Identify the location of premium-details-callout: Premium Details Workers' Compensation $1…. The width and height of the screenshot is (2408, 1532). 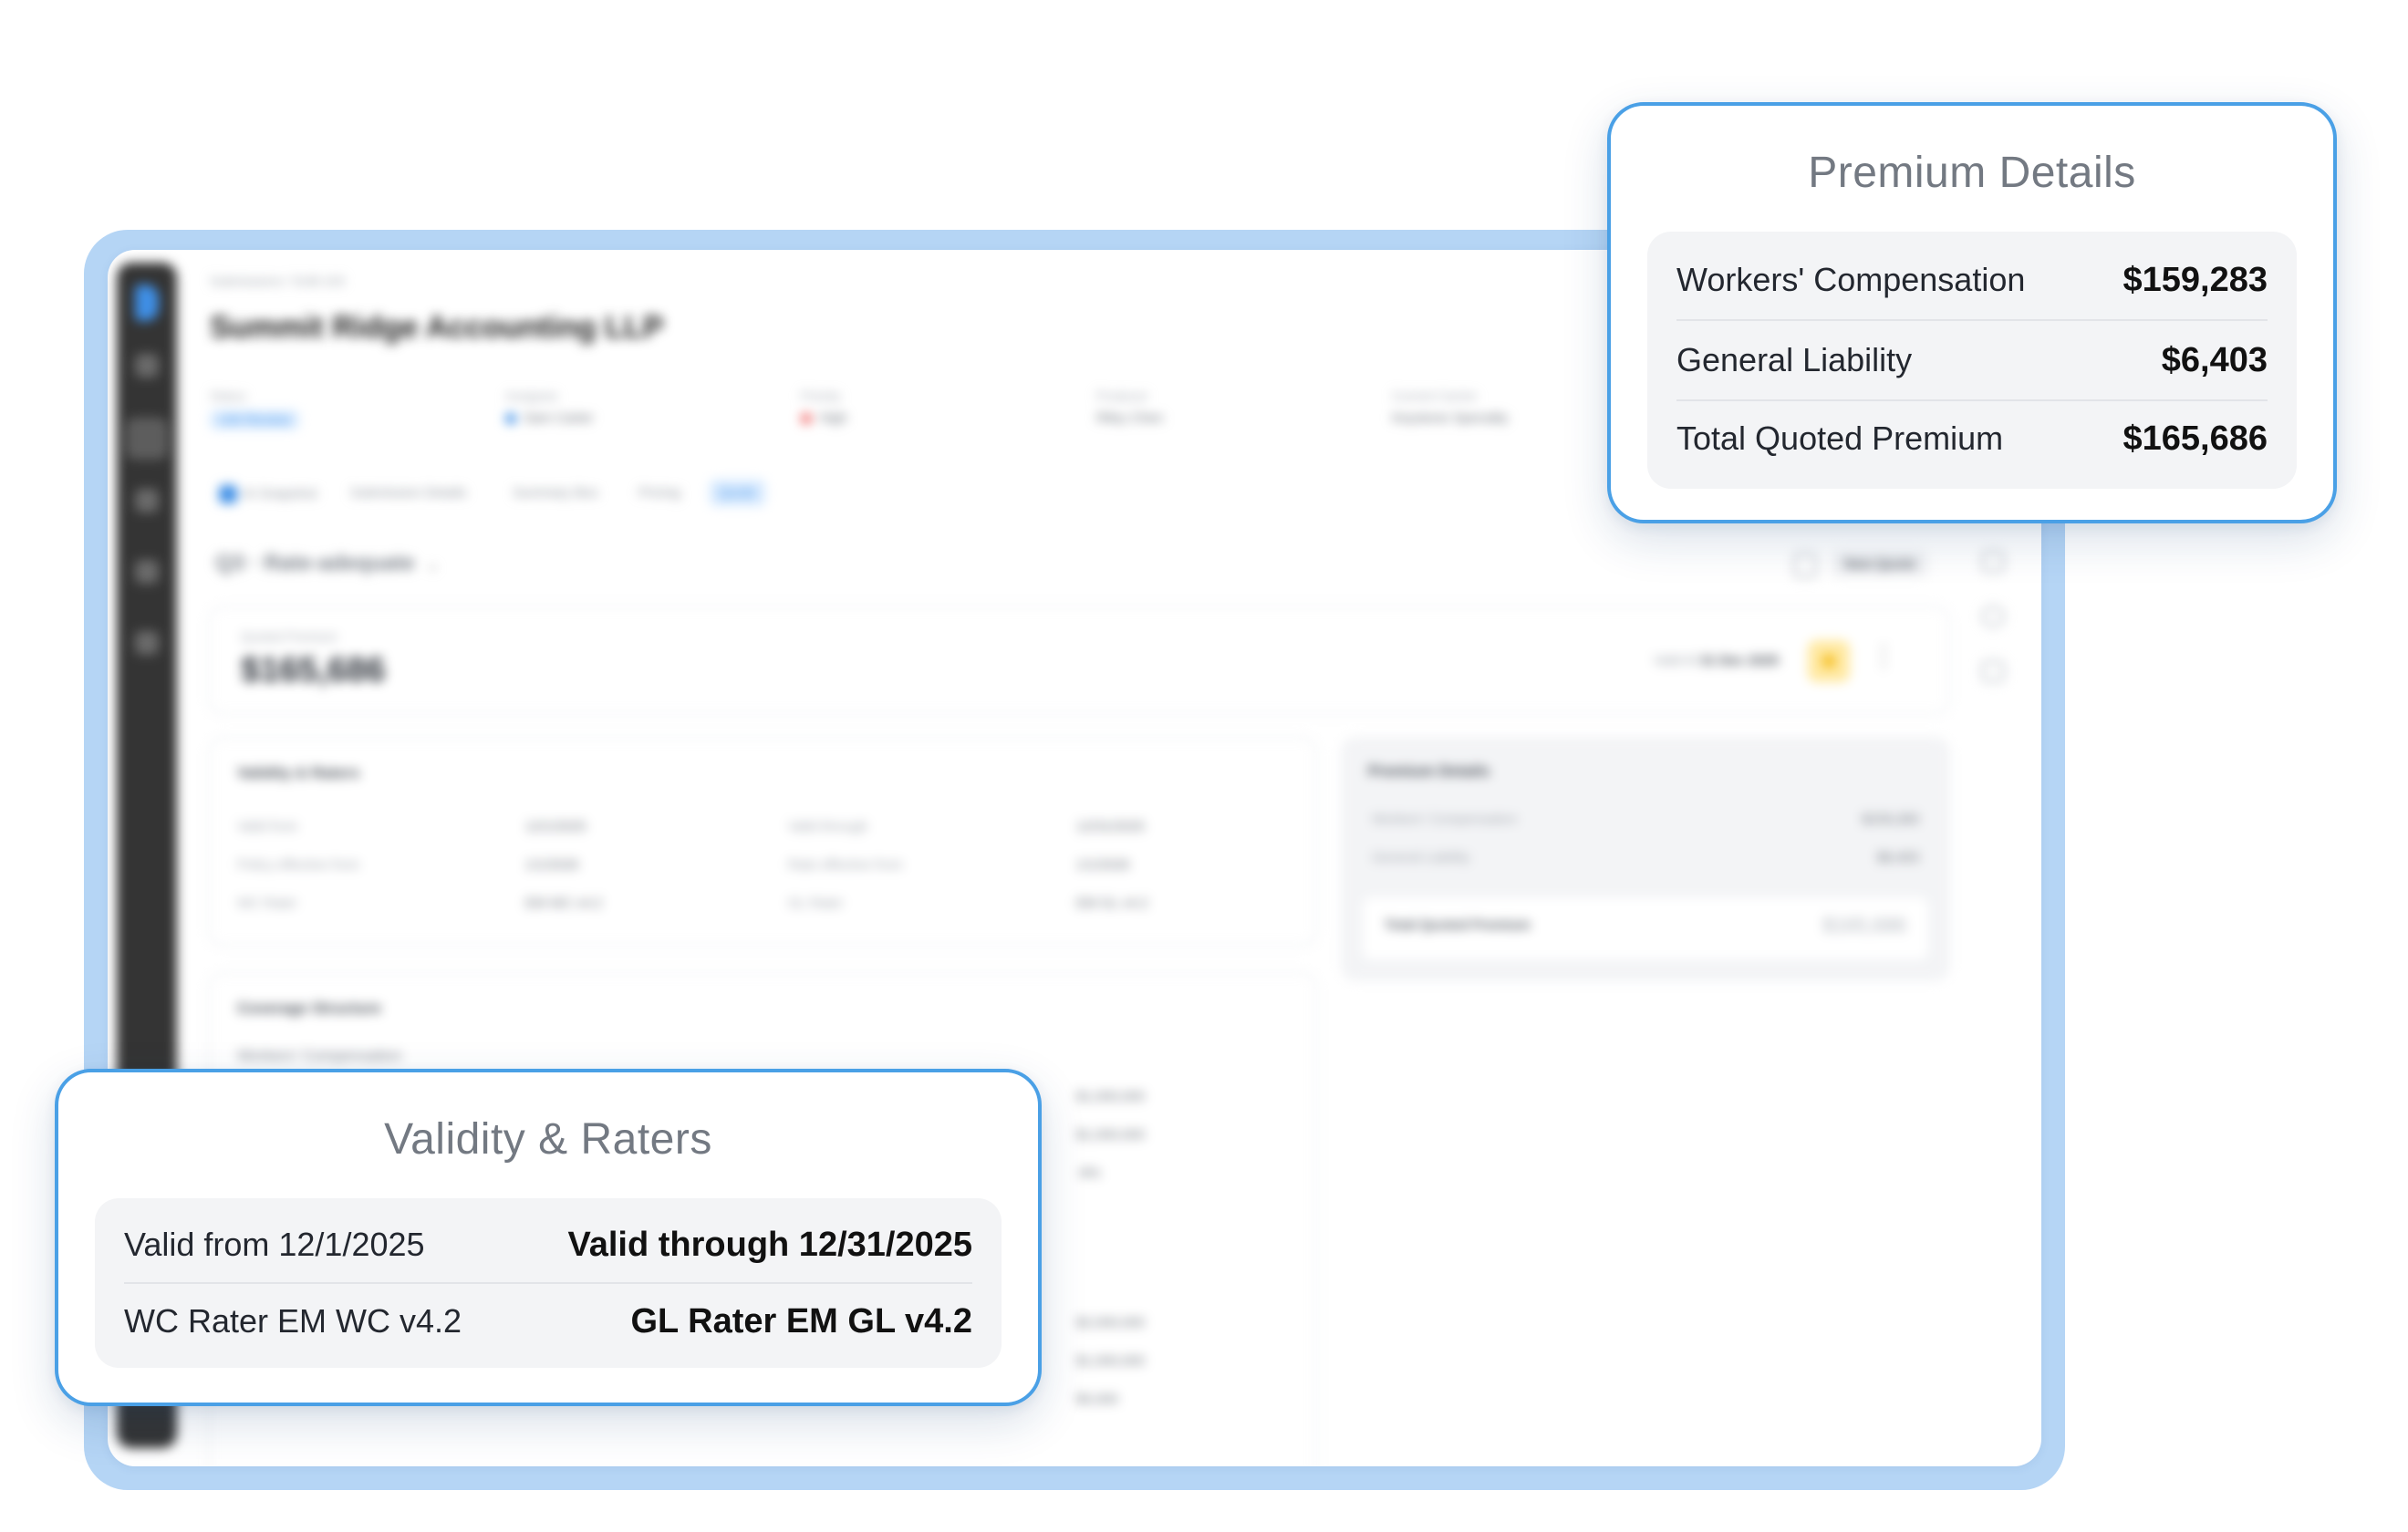
(1972, 312).